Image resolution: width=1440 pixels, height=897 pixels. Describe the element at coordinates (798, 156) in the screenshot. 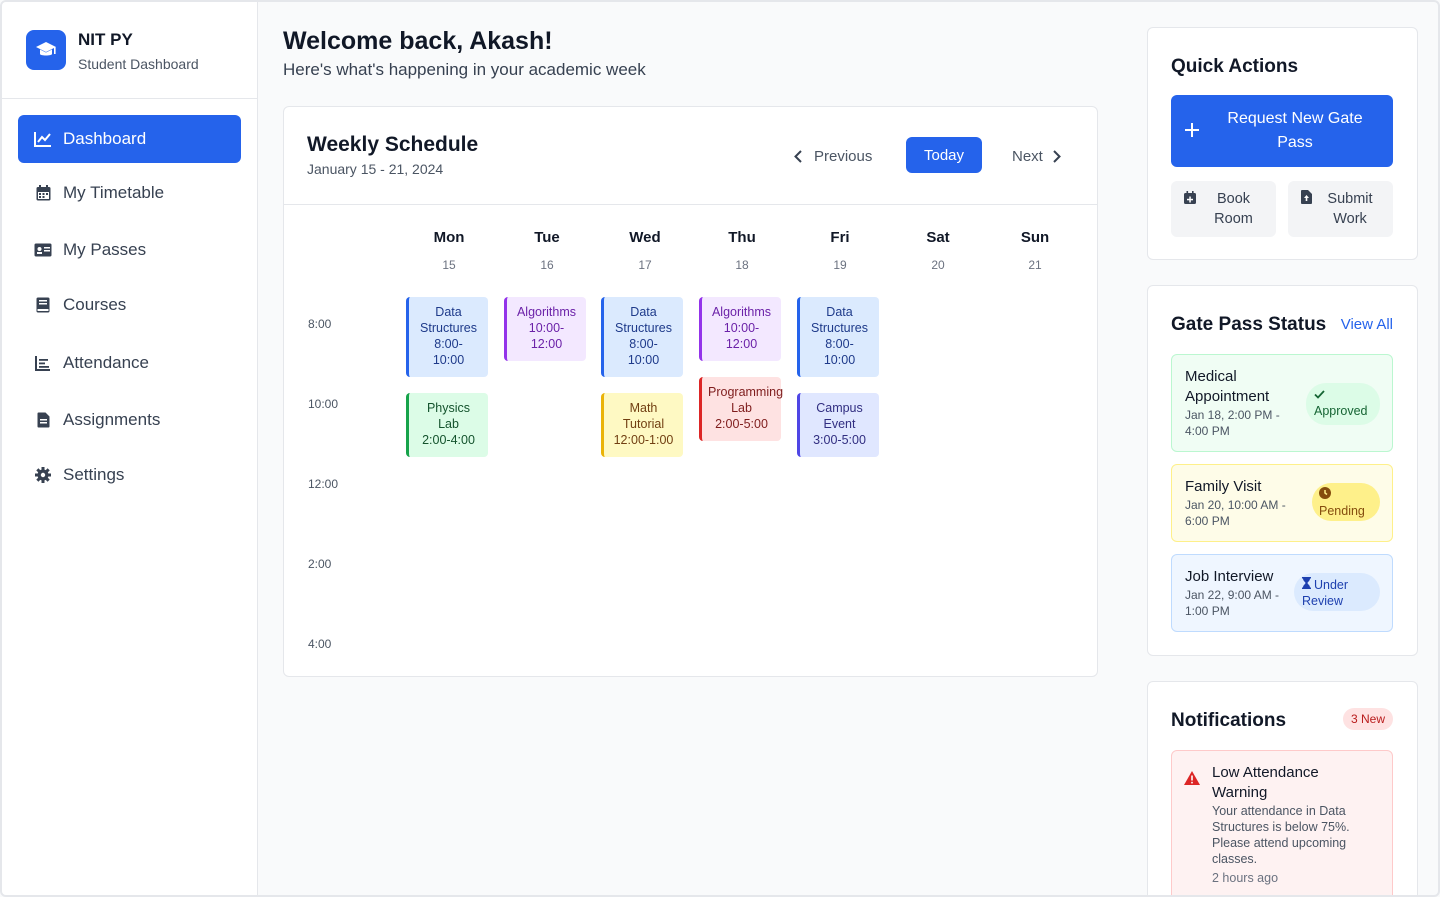

I see `chevron-left-icon` at that location.